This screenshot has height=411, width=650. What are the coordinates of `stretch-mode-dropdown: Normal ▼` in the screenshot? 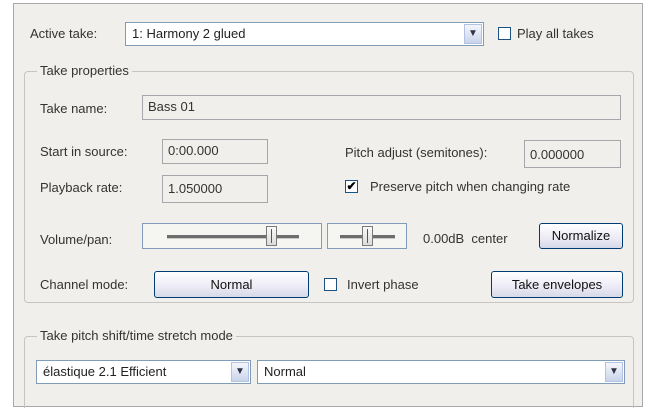 It's located at (441, 372).